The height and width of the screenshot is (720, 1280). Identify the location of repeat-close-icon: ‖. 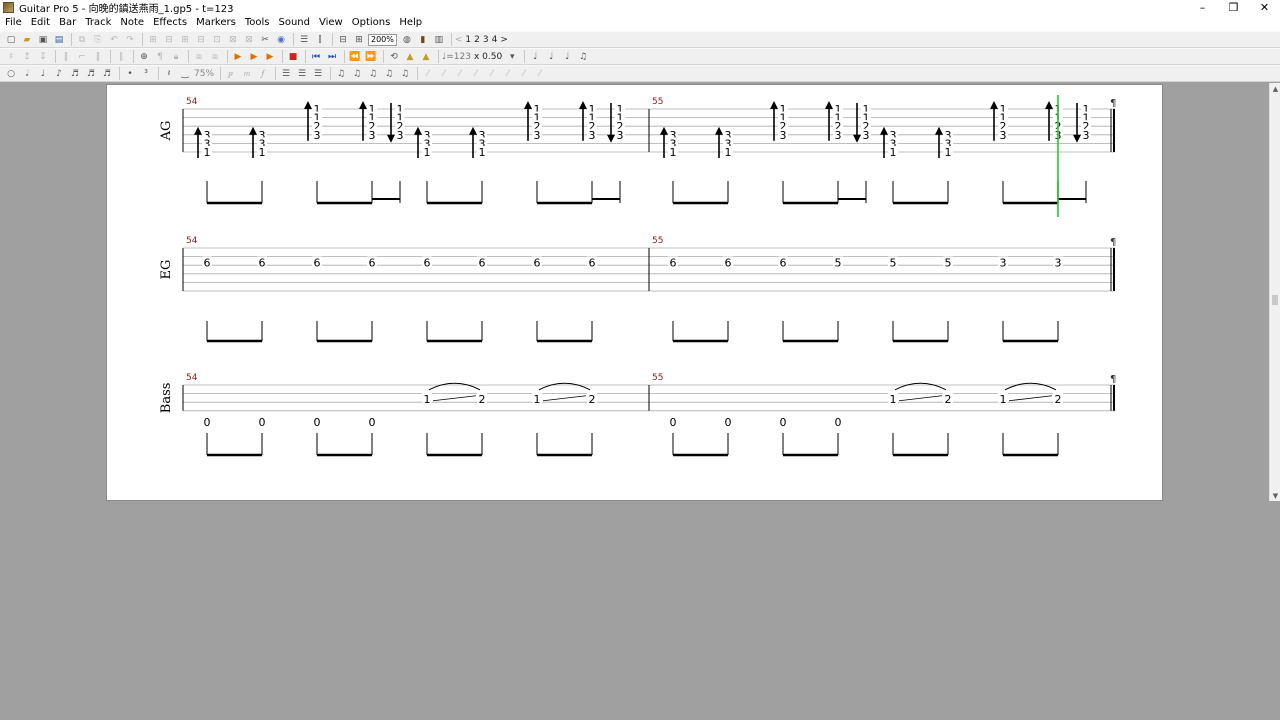
(98, 56).